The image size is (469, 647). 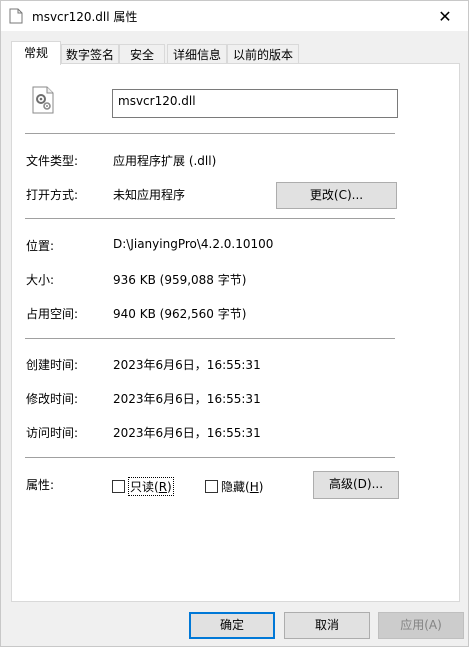 What do you see at coordinates (40, 280) in the screenshot?
I see `size-label: 大小:` at bounding box center [40, 280].